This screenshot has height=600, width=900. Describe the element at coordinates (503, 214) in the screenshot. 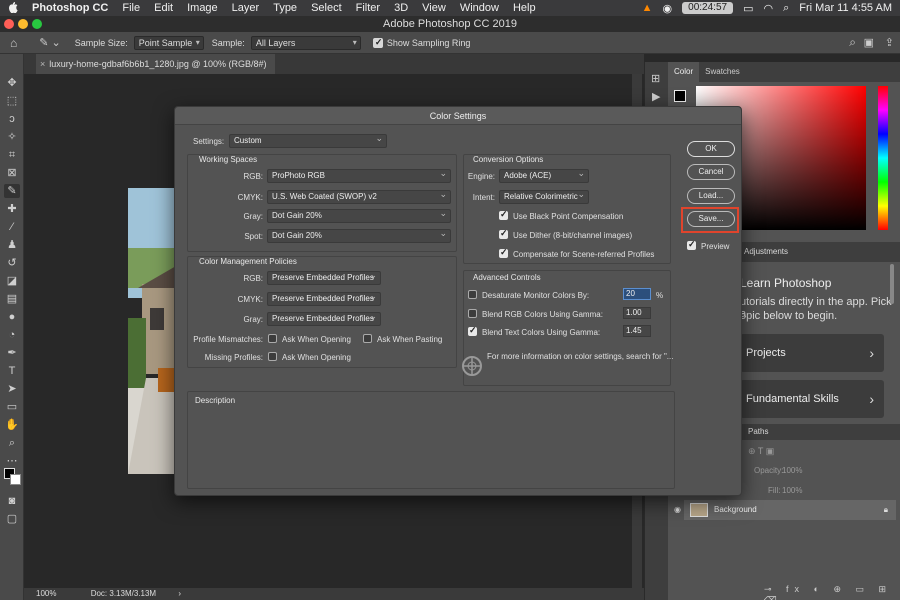

I see `black-point-compensation-checkbox` at that location.